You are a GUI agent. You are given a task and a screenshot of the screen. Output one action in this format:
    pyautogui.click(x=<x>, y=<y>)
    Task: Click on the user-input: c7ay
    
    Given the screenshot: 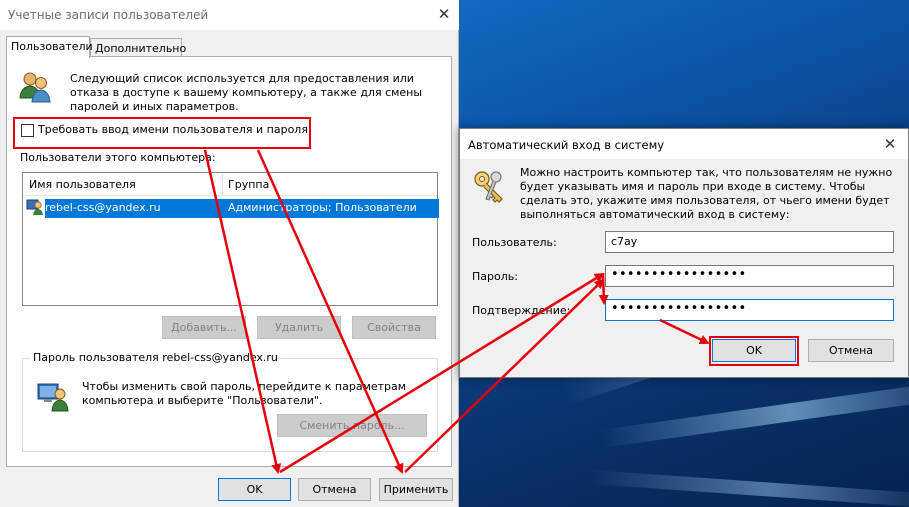 What is the action you would take?
    pyautogui.click(x=749, y=242)
    